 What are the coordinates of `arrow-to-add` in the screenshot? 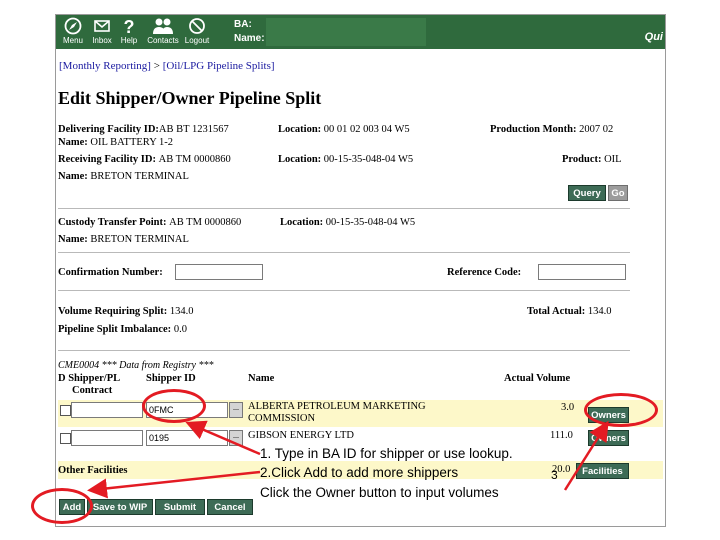 It's located at (174, 484).